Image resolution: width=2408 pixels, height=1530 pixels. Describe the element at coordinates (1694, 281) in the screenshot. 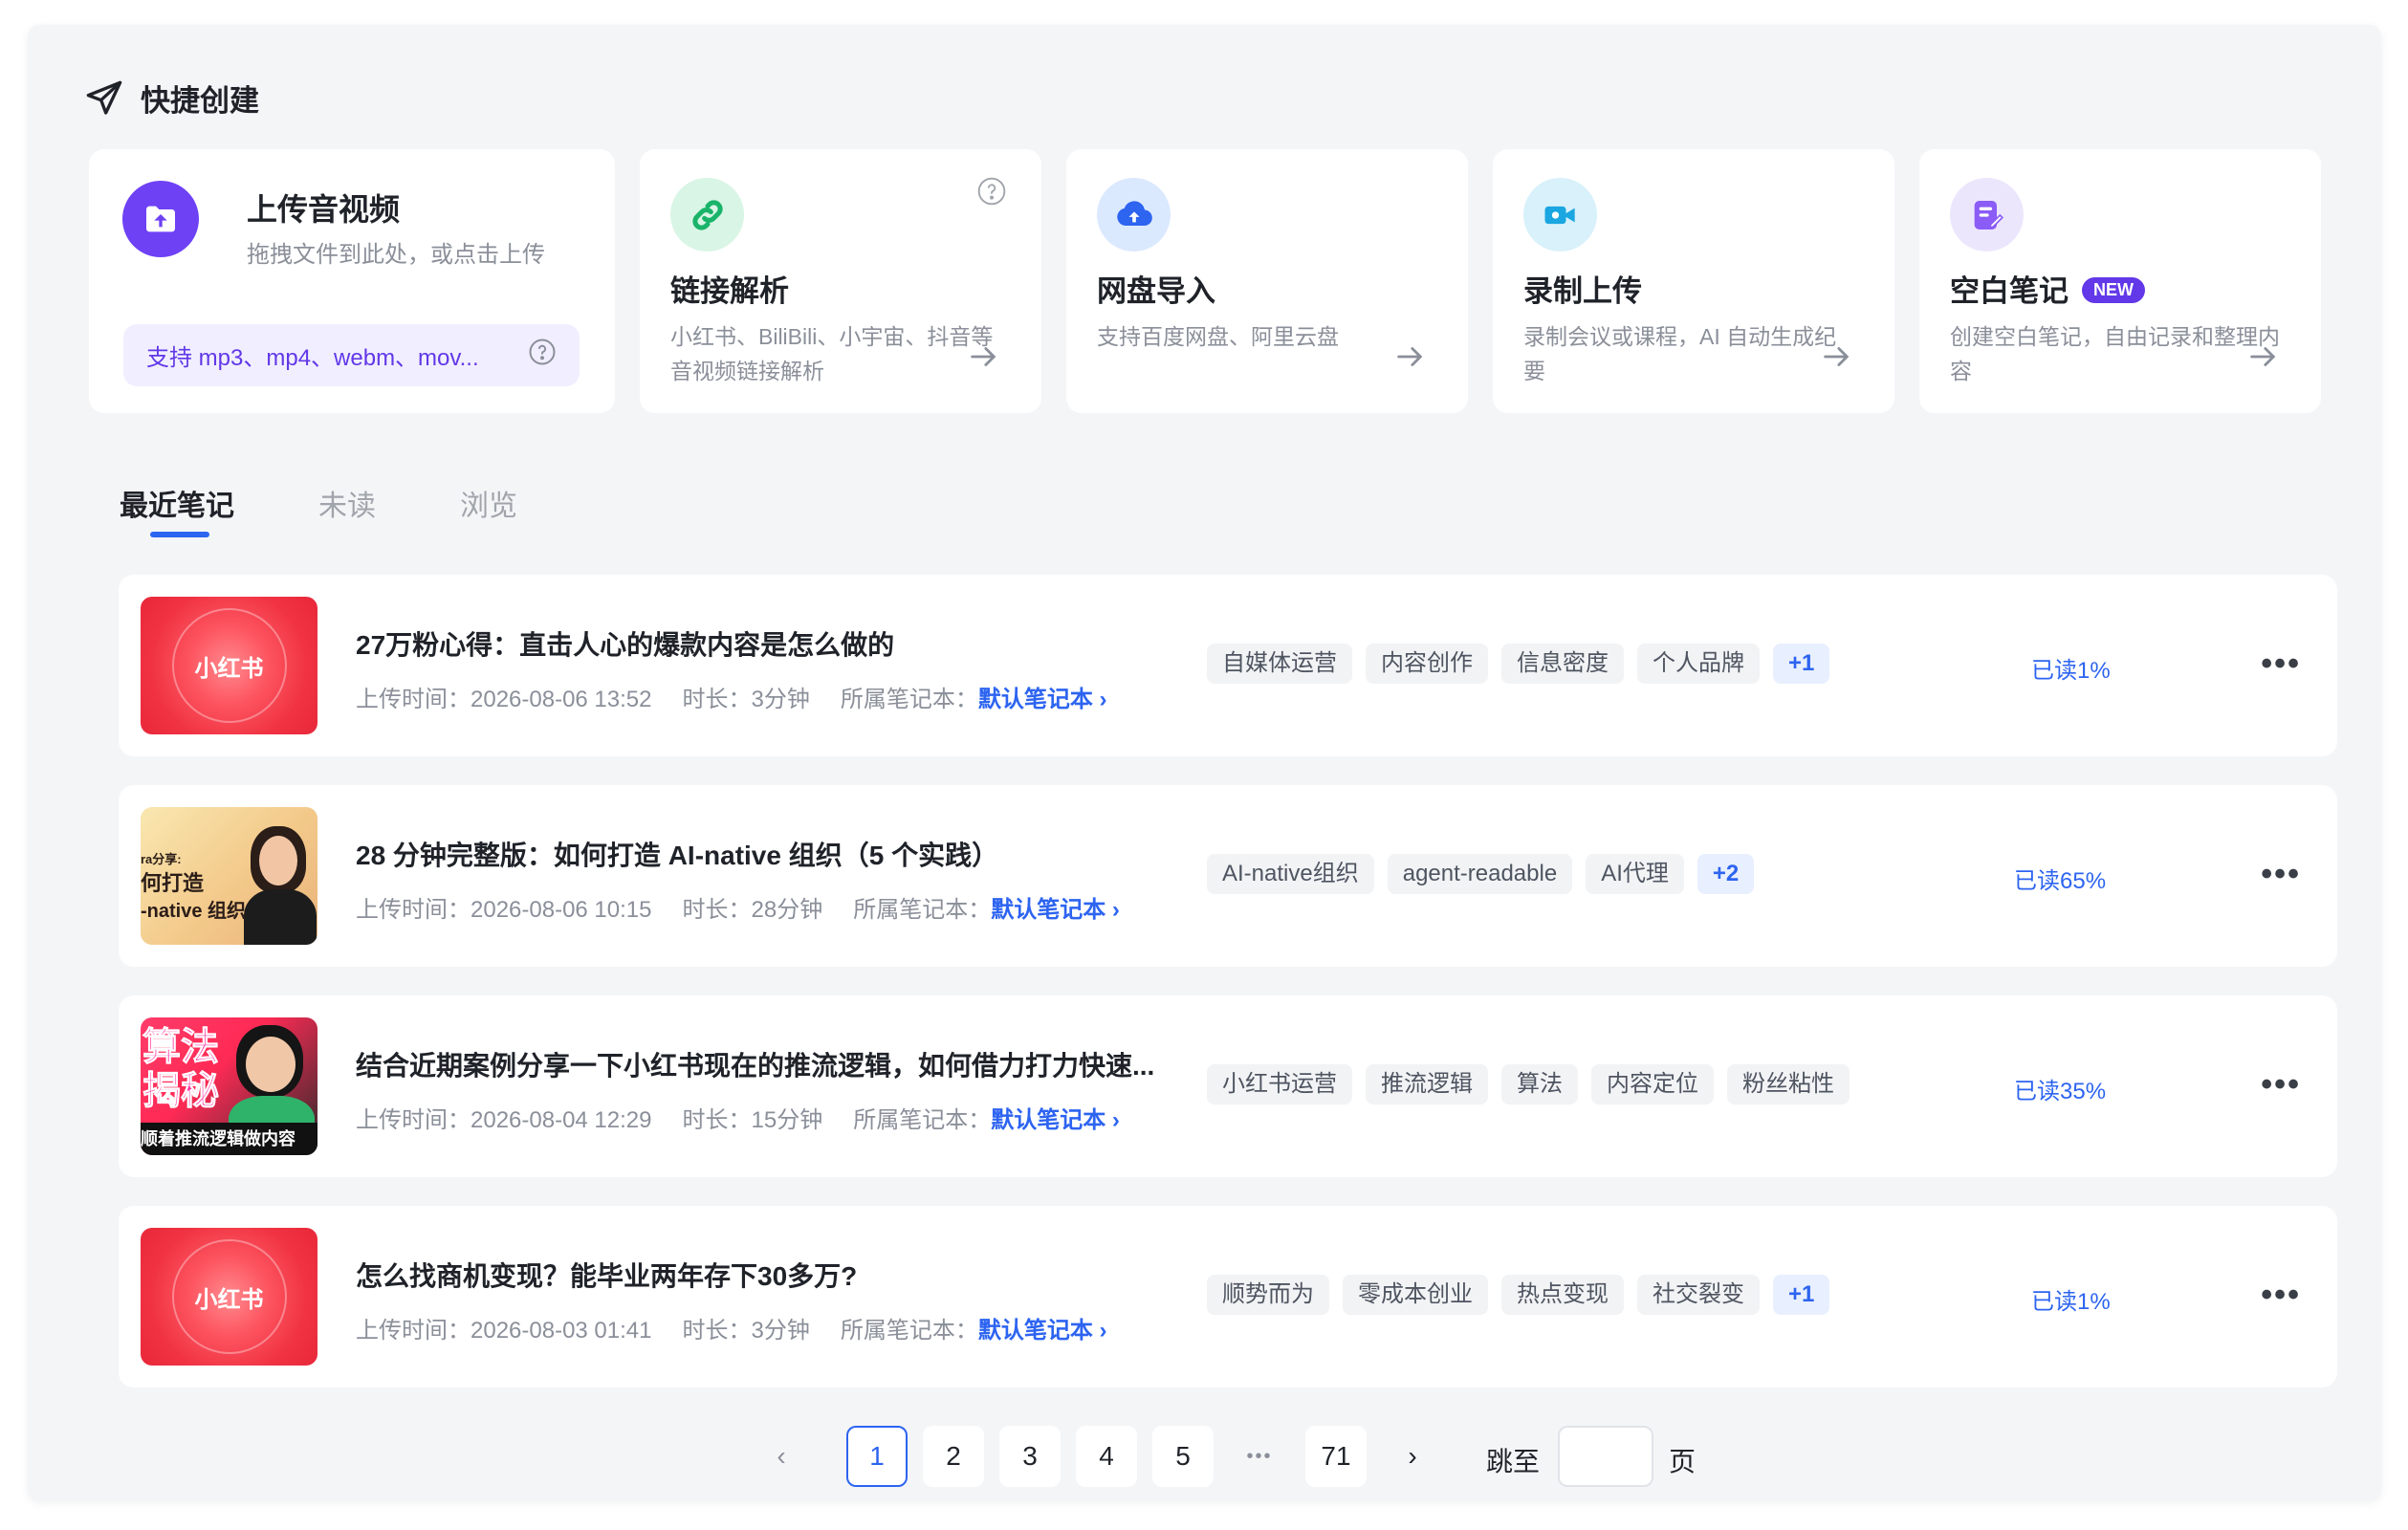

I see `record-upload-card: 录制上传 录制会议或课程，AI 自动生成纪要` at that location.